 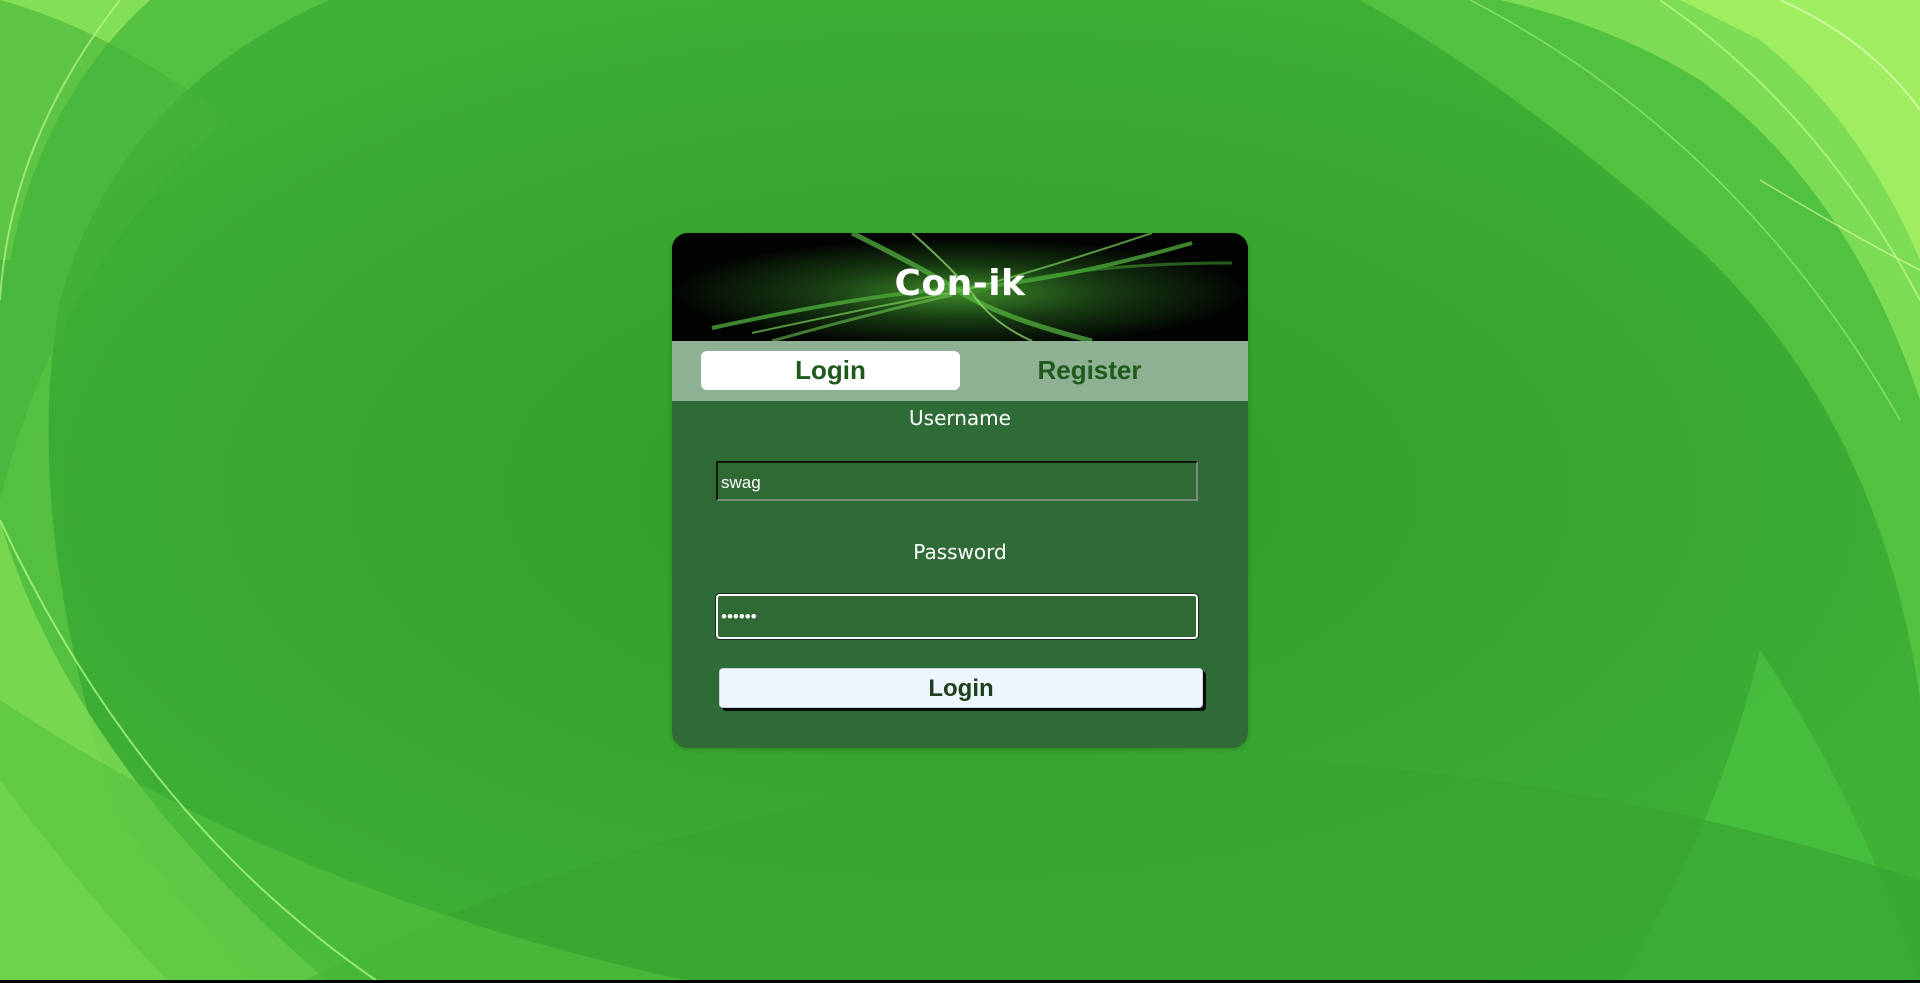 I want to click on auth-tabs: Login Register, so click(x=960, y=371).